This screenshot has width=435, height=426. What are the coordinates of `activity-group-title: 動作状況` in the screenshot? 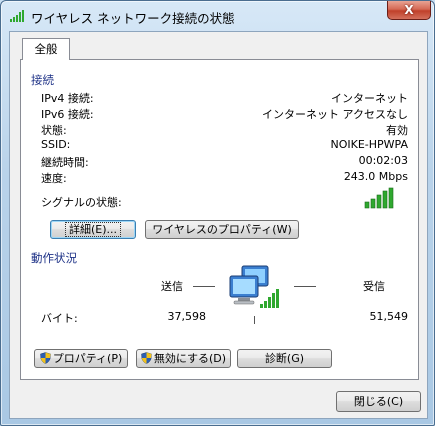 It's located at (54, 258).